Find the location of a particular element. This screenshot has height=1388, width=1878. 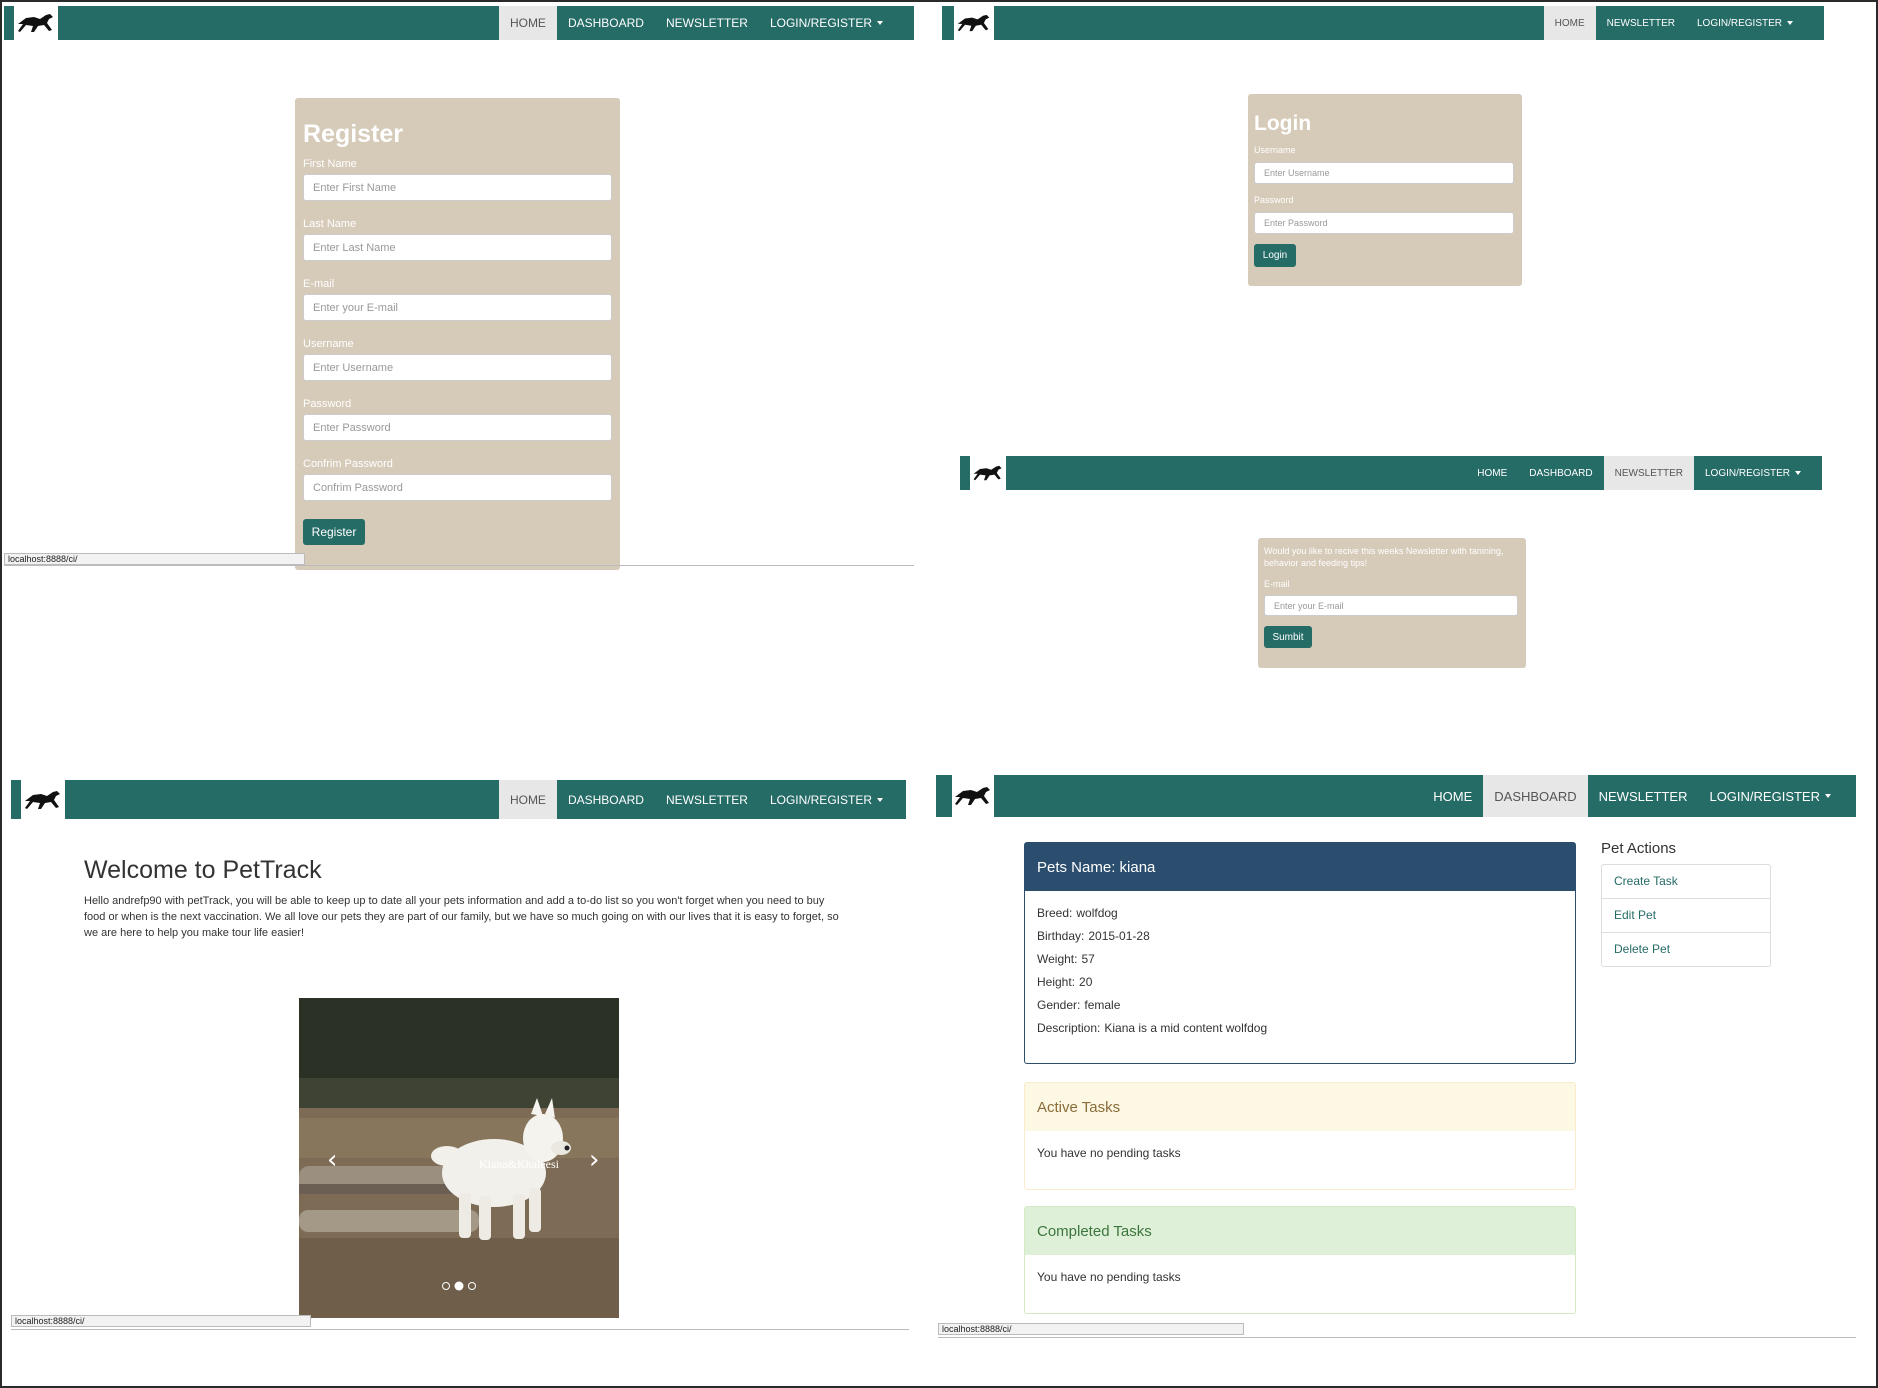

carousel-next-button is located at coordinates (594, 1158).